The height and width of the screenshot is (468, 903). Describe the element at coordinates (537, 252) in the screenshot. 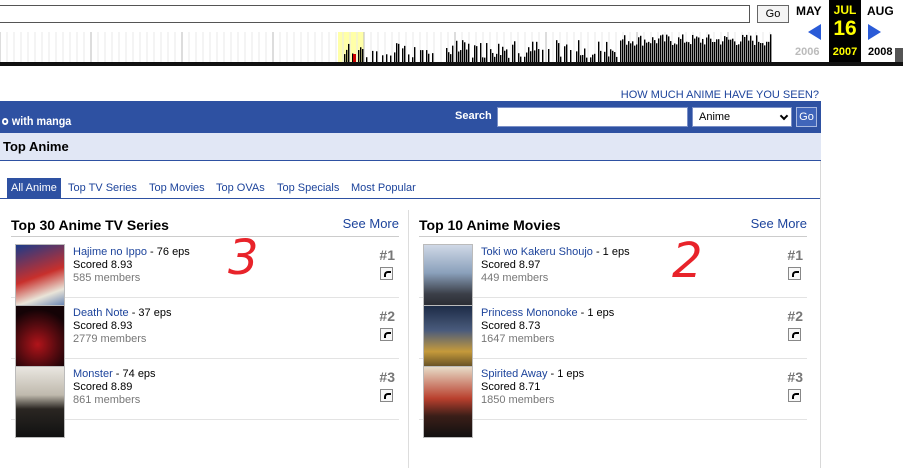

I see `entry-title-link: Toki wo Kakeru Shoujo` at that location.